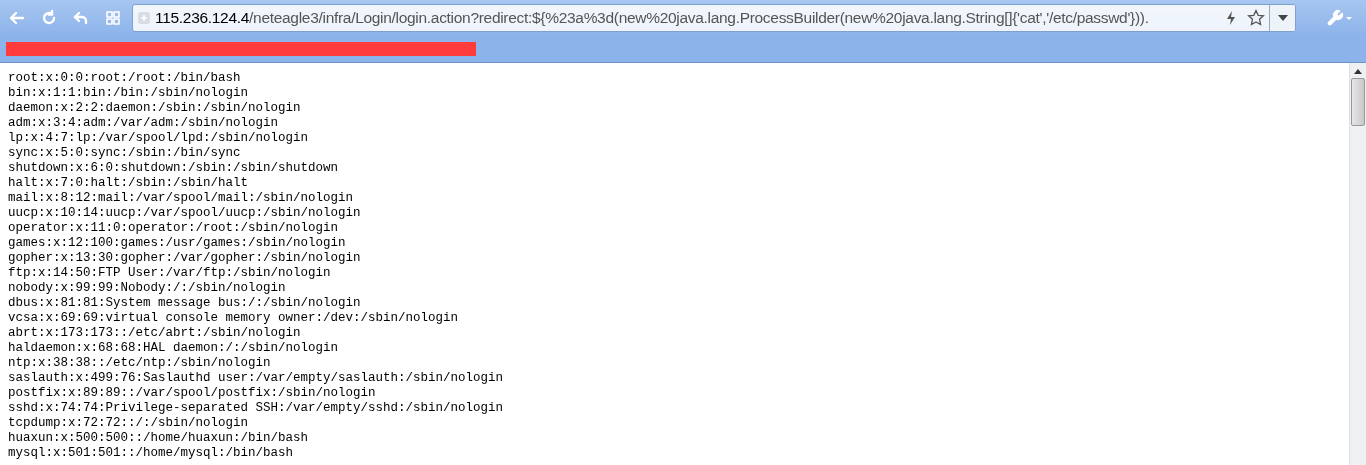  Describe the element at coordinates (173, 168) in the screenshot. I see `passwd-line: shutdown:x:6:0:shutdown:/sbin:/sbin/shutdown` at that location.